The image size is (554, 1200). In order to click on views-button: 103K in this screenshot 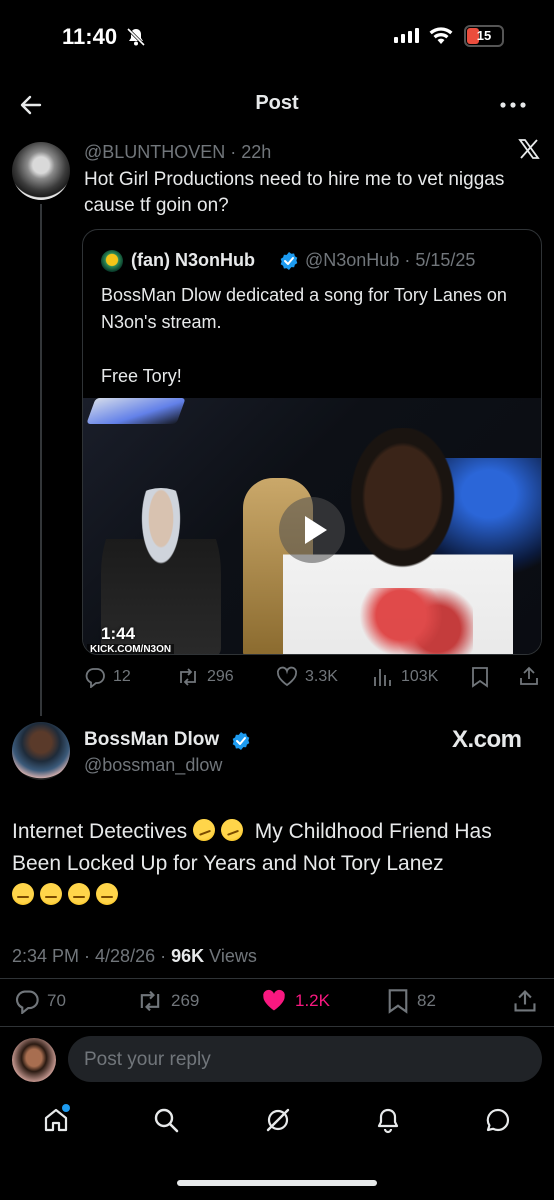, I will do `click(405, 677)`.